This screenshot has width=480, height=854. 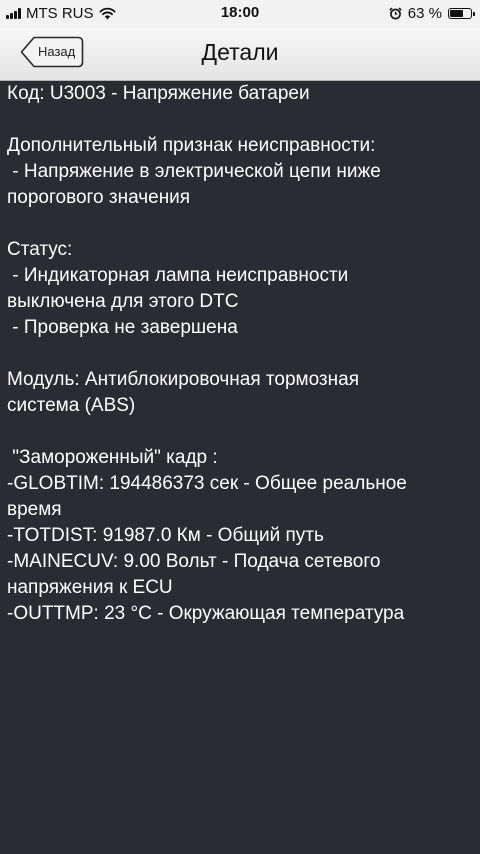 What do you see at coordinates (158, 93) in the screenshot?
I see `detail-line: Код: U3003 - Напряжение батареи` at bounding box center [158, 93].